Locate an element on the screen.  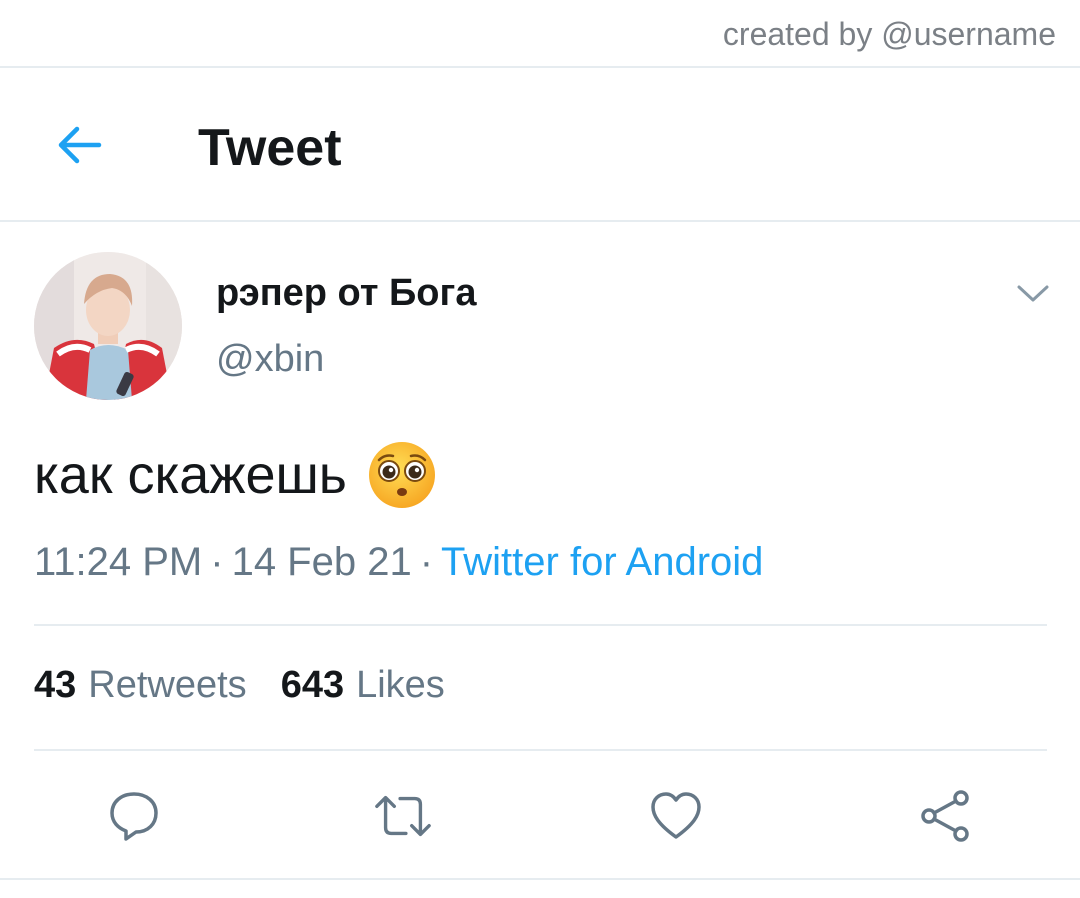
header-divider is located at coordinates (540, 221).